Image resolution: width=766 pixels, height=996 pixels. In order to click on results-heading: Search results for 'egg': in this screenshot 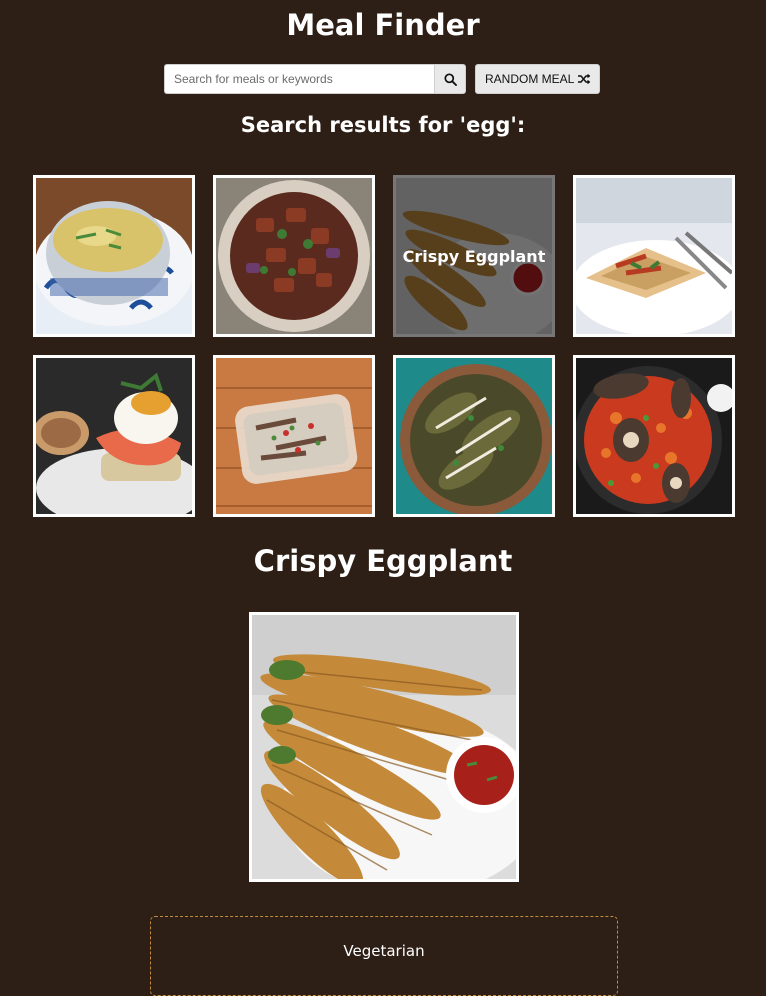, I will do `click(383, 125)`.